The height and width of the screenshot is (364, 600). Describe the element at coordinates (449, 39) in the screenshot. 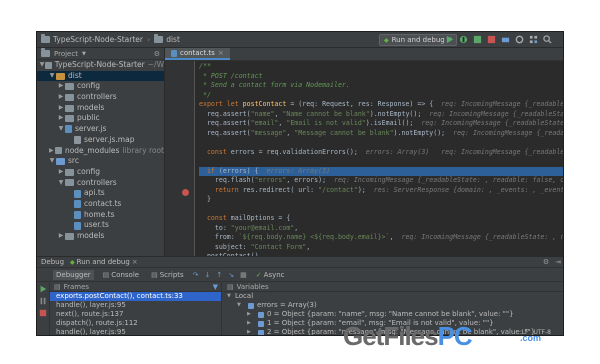

I see `run-icon` at that location.